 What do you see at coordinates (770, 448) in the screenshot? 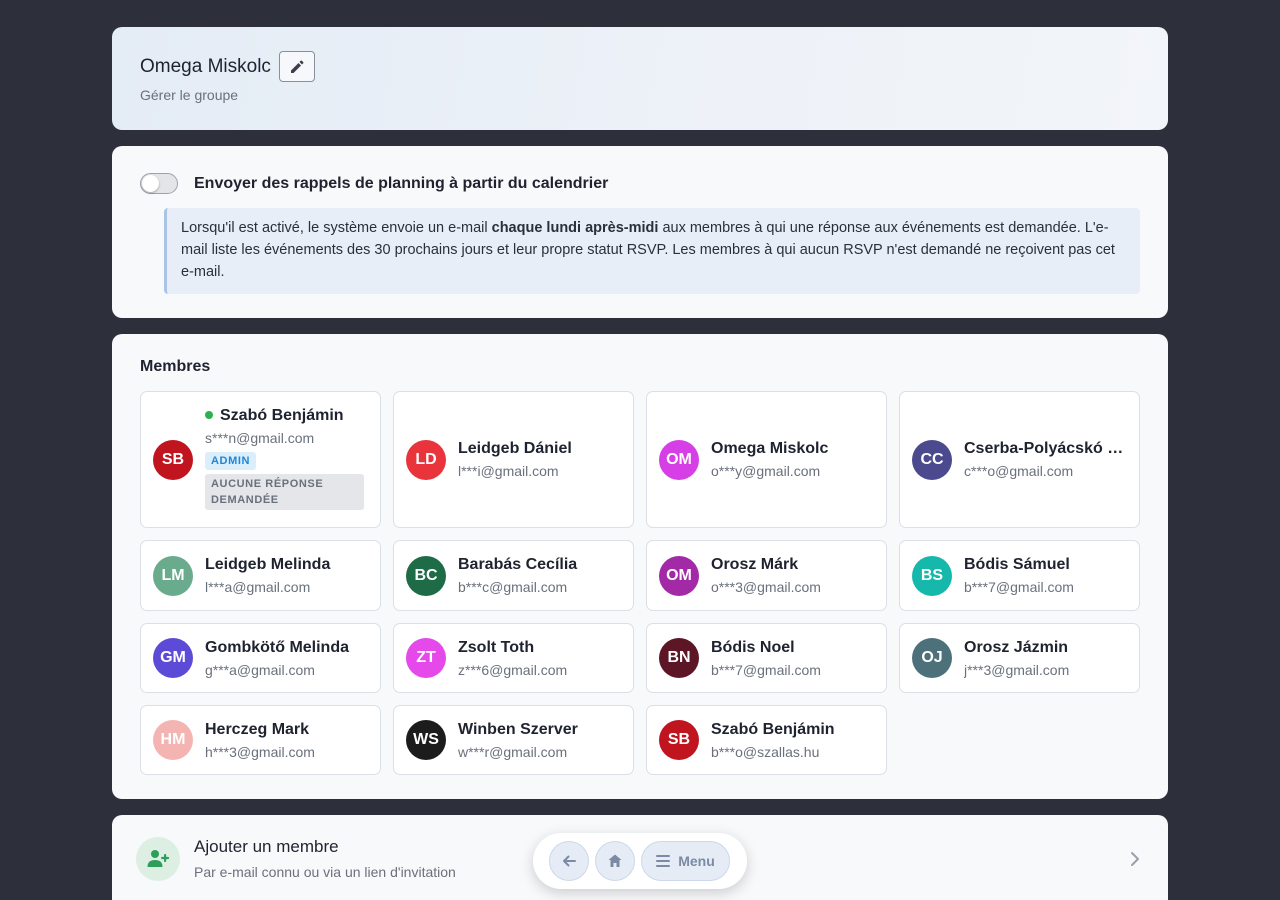
I see `member-name: Omega Miskolc` at bounding box center [770, 448].